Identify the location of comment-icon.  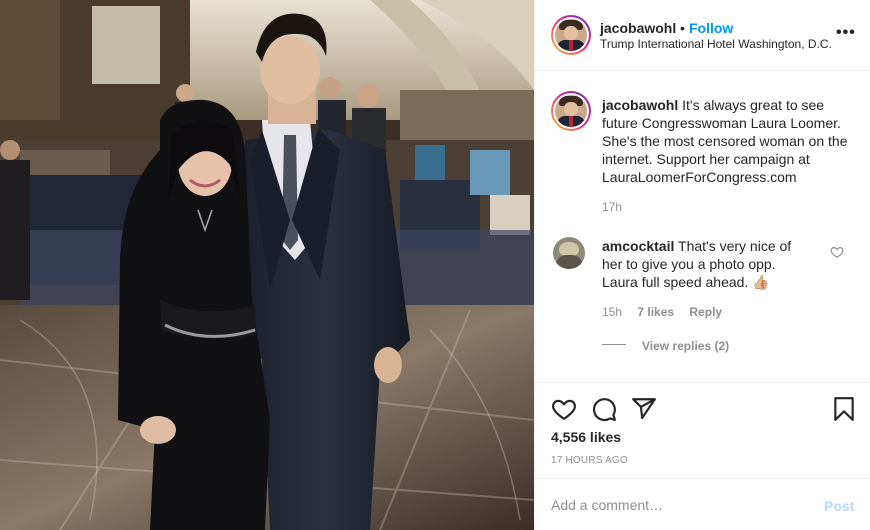
(604, 409).